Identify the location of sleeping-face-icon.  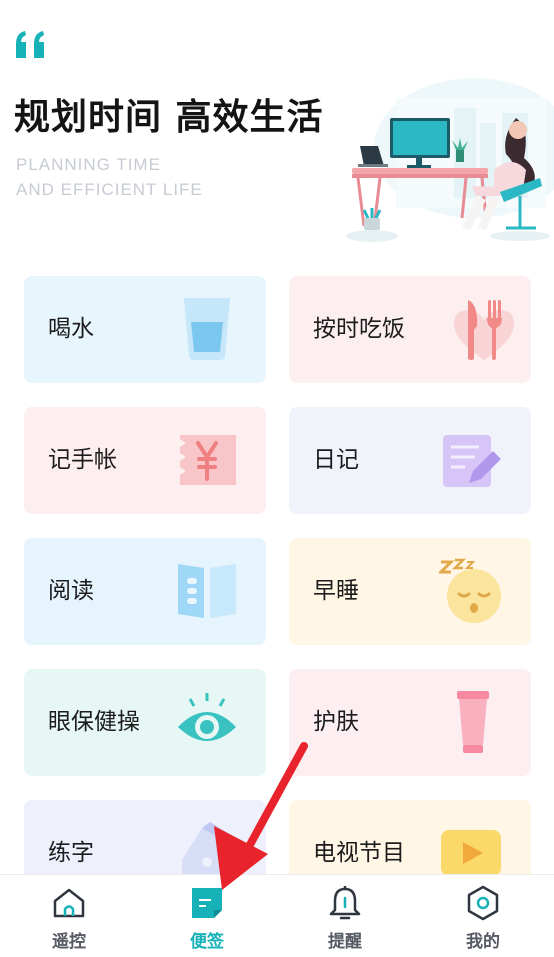
(470, 590).